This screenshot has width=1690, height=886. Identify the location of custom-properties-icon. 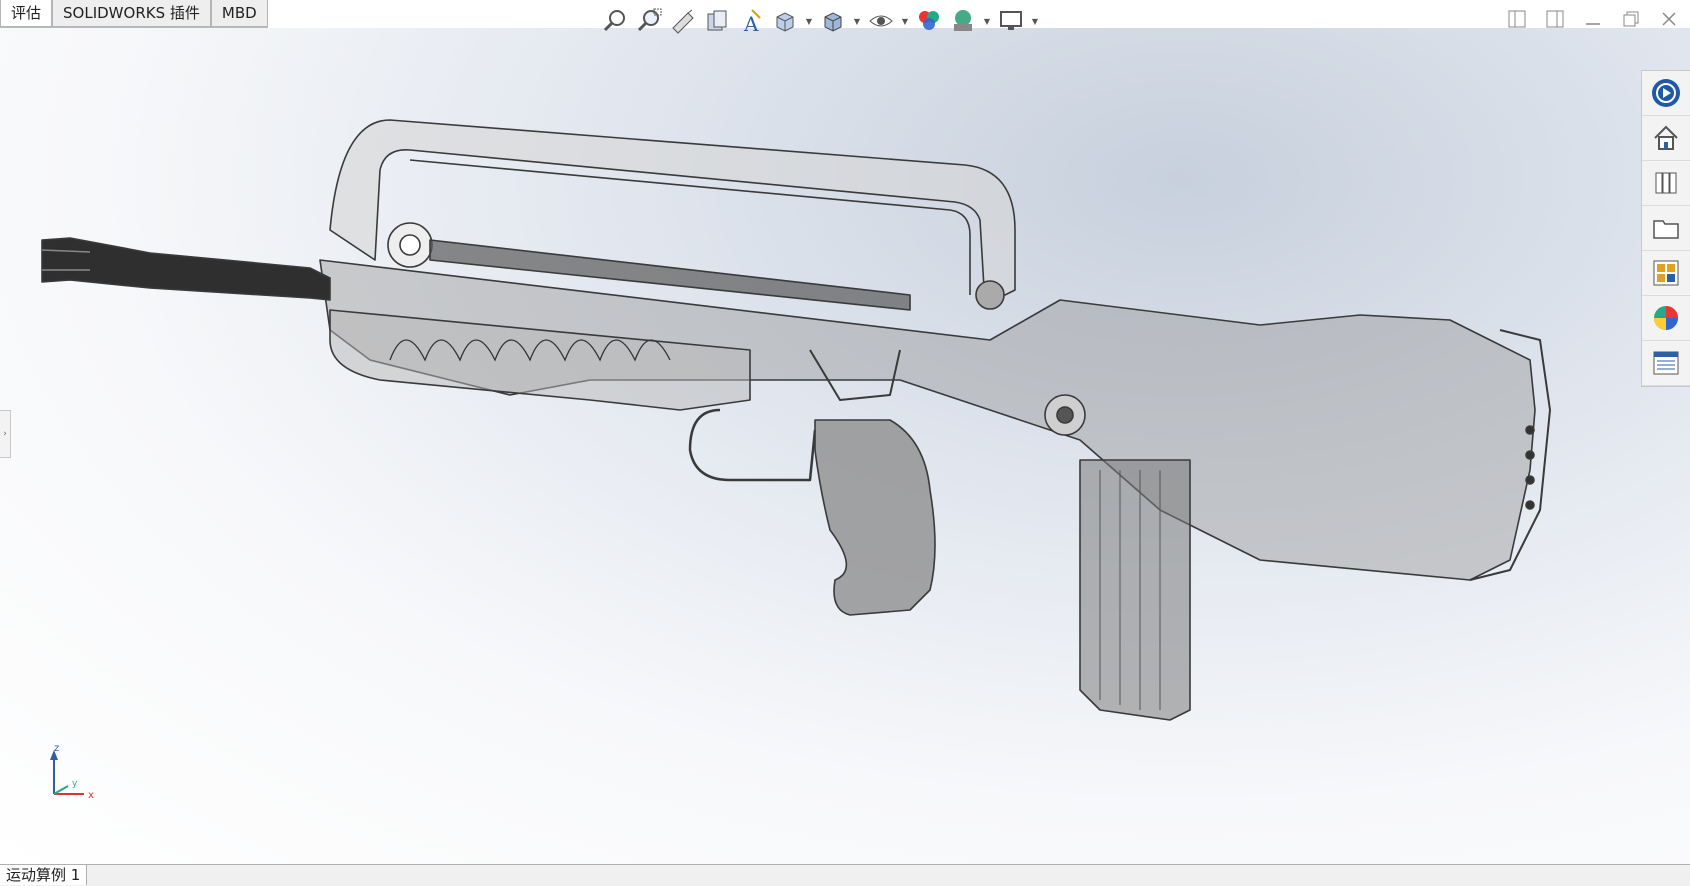
(1666, 363).